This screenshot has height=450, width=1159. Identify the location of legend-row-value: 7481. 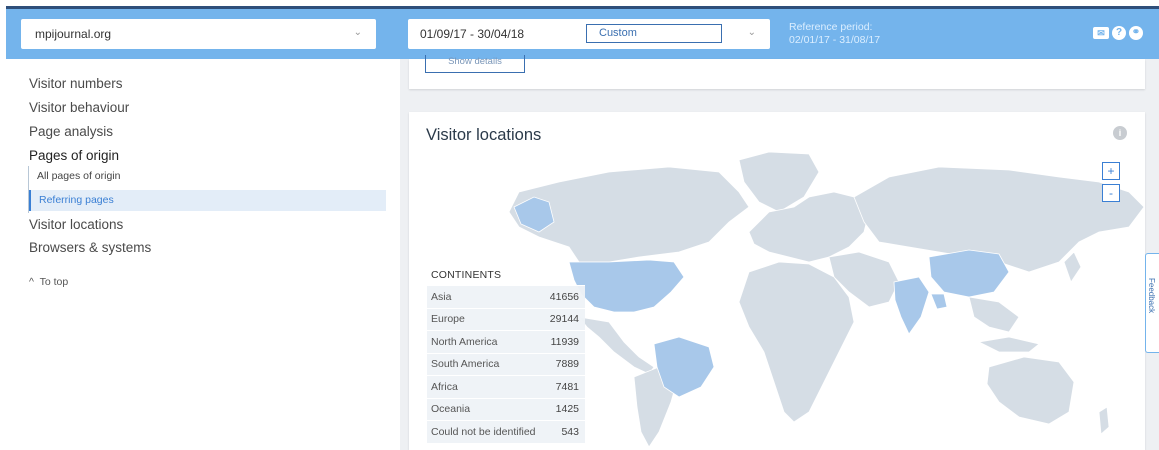
(567, 386).